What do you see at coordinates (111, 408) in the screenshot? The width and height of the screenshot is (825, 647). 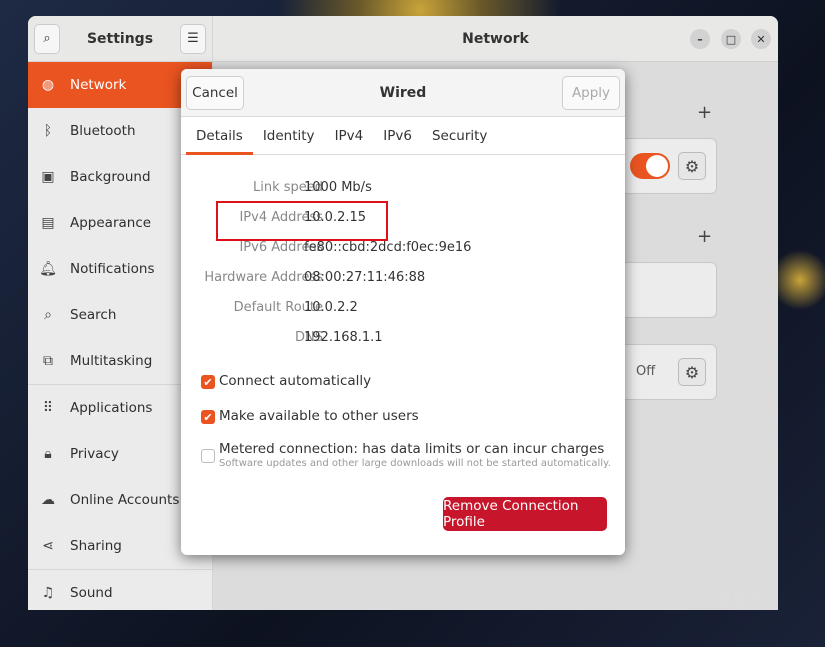 I see `sidebar-item-label: Applications` at bounding box center [111, 408].